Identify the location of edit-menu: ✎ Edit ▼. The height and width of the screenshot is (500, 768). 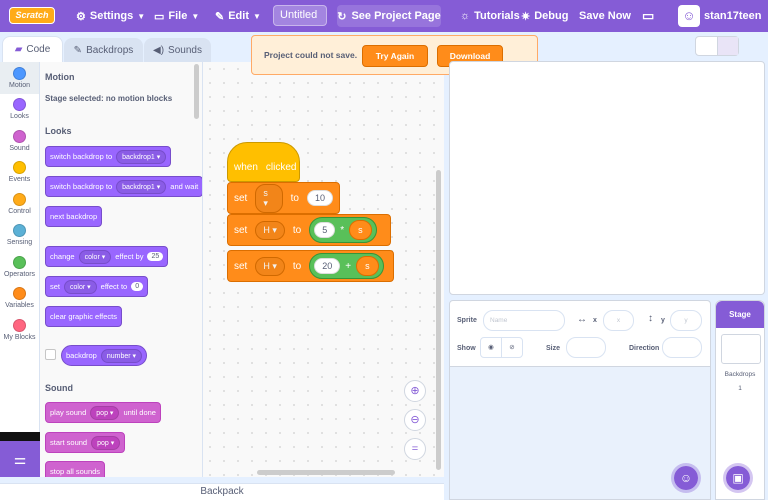
(238, 16).